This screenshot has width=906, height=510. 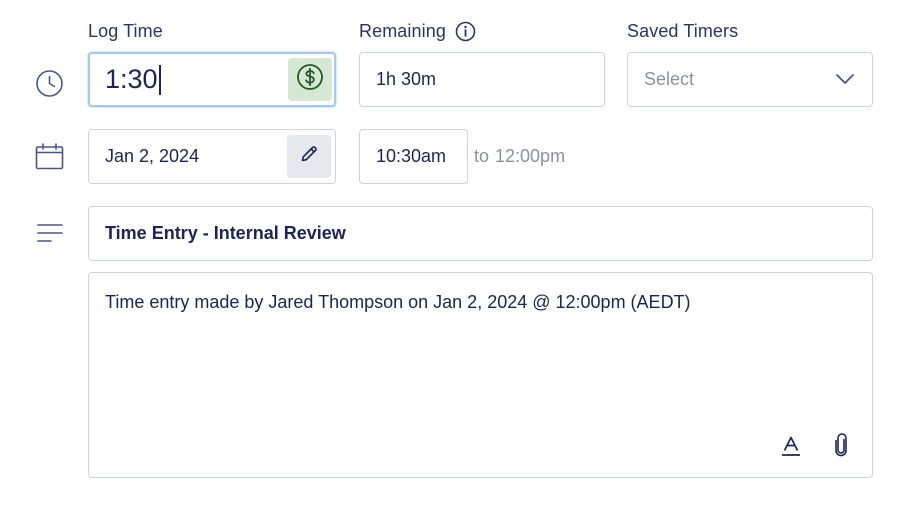 I want to click on text-format-icon, so click(x=791, y=448).